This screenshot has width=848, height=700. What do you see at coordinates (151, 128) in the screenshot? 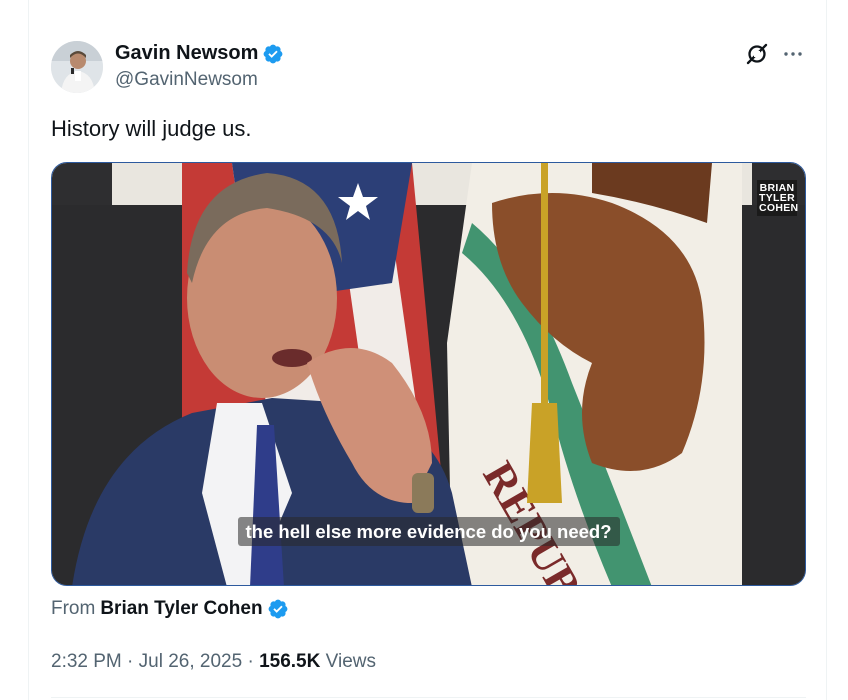
I see `tweet-text: History will judge us.` at bounding box center [151, 128].